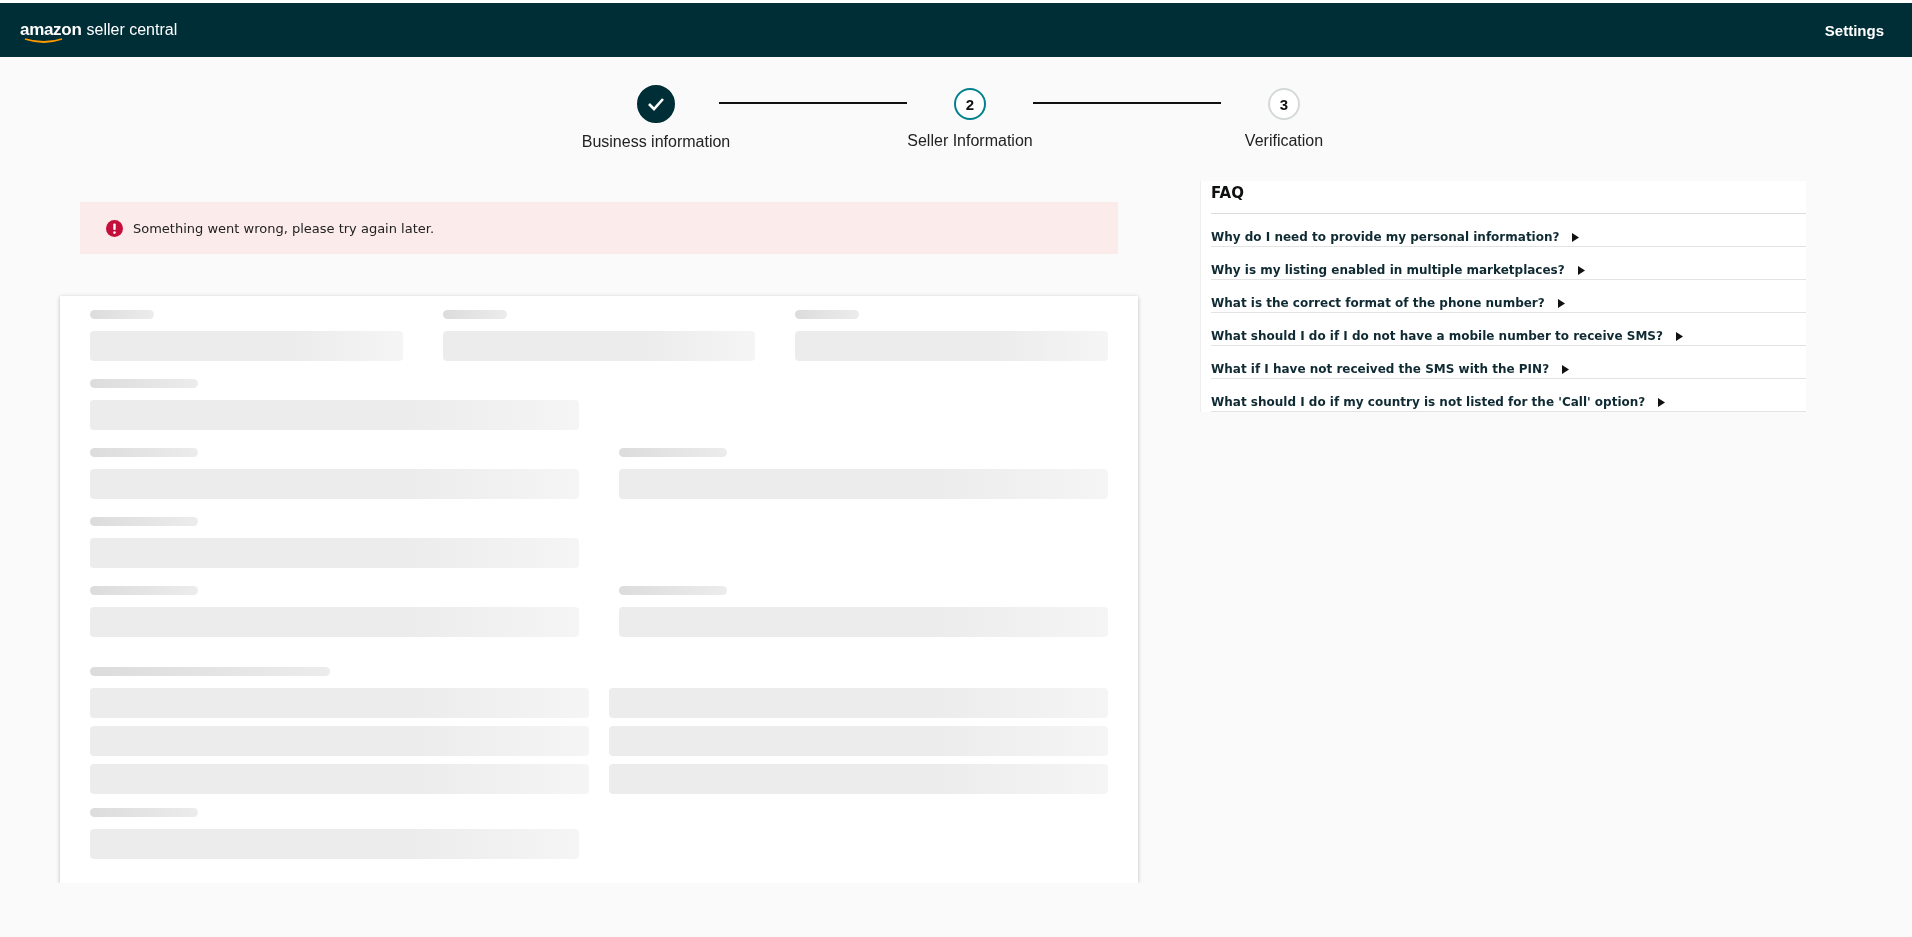 The width and height of the screenshot is (1912, 937). What do you see at coordinates (1438, 402) in the screenshot?
I see `faq-question: What should I do if my country is not listed for the 'Call' option?` at bounding box center [1438, 402].